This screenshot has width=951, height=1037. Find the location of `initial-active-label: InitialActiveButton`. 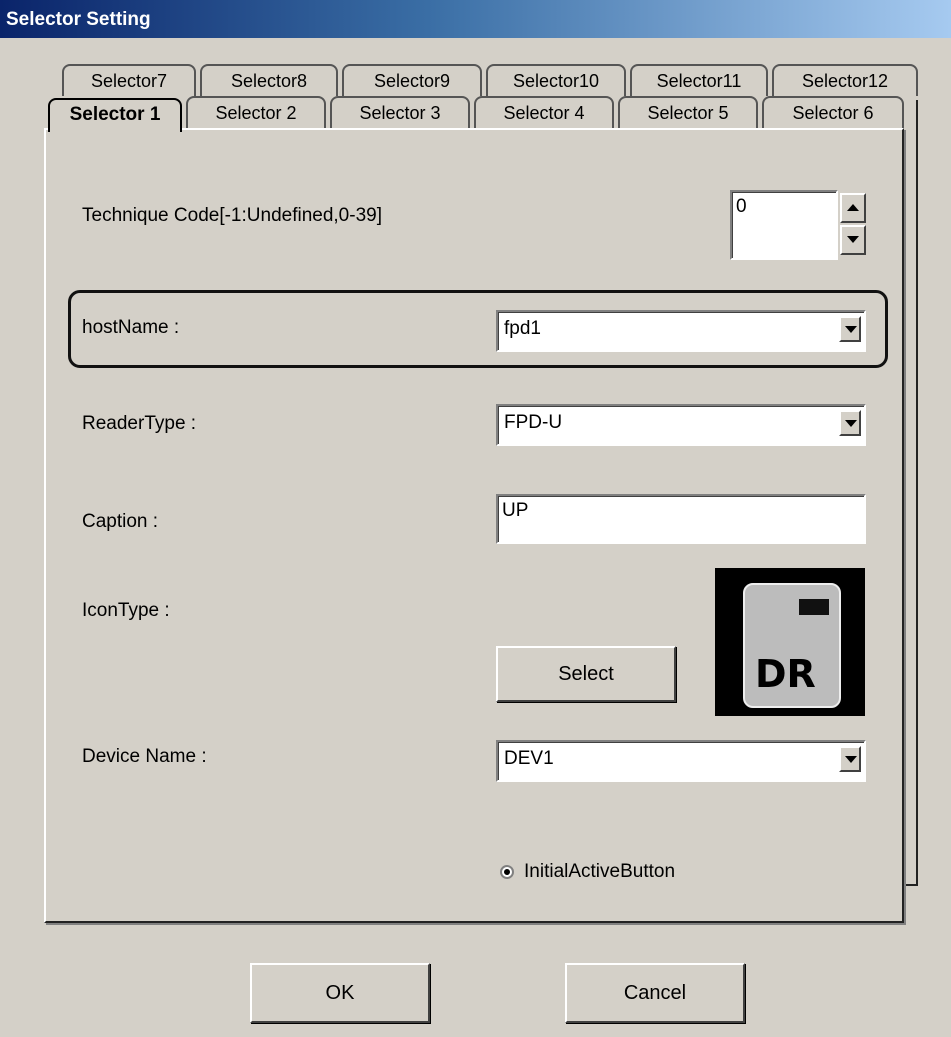

initial-active-label: InitialActiveButton is located at coordinates (600, 871).